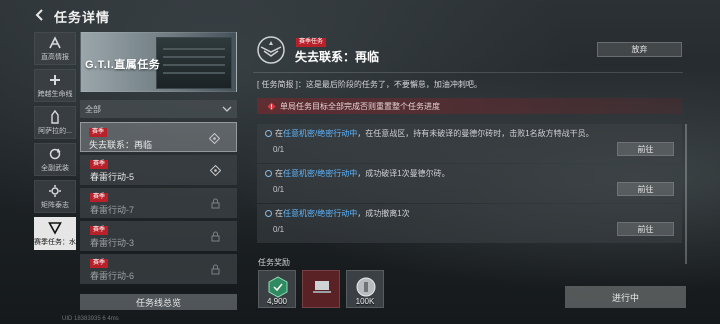 This screenshot has height=324, width=720. I want to click on rail-item-season: 赛季任务：水, so click(55, 233).